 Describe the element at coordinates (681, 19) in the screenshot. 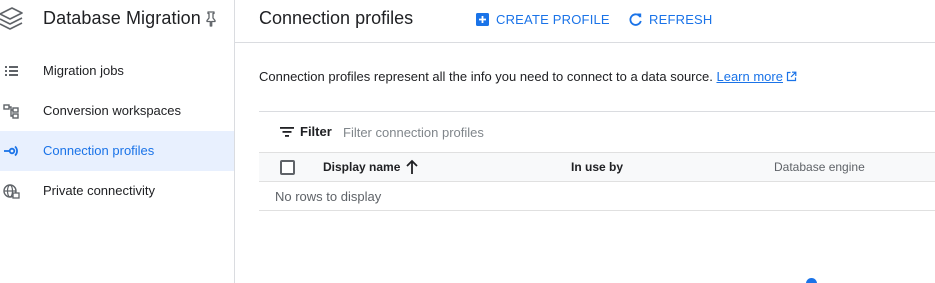

I see `refresh-label: REFRESH` at that location.